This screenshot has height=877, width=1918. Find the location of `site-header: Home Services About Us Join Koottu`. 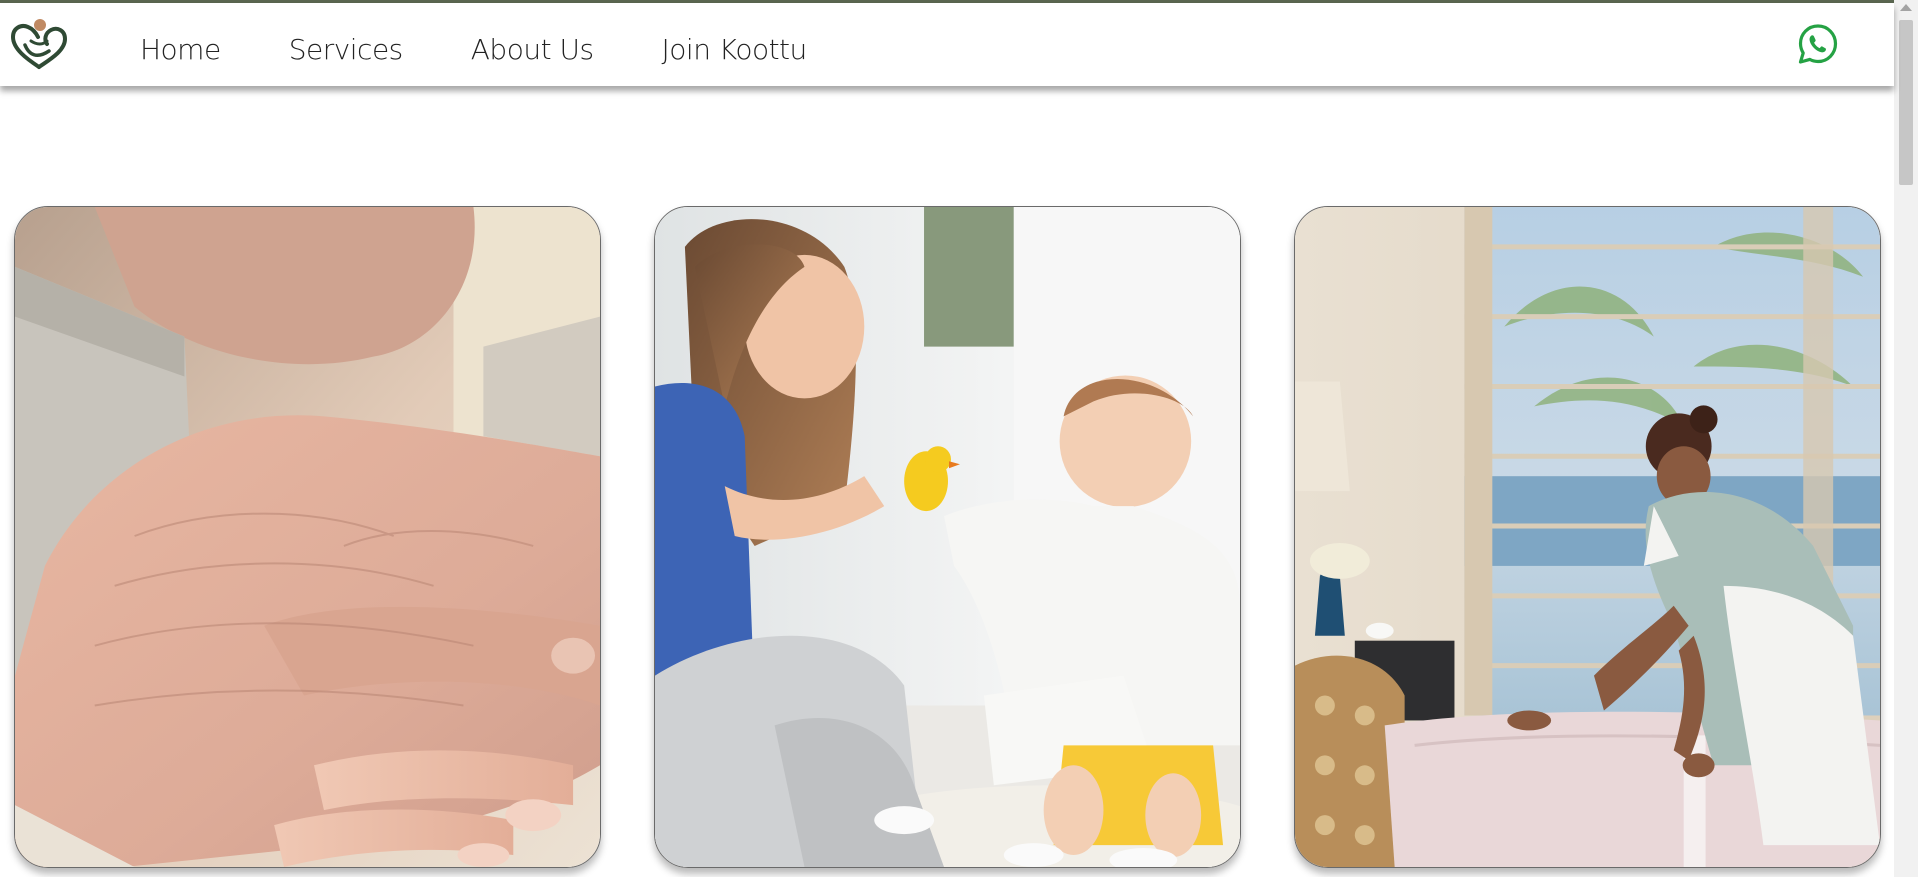

site-header: Home Services About Us Join Koottu is located at coordinates (947, 44).